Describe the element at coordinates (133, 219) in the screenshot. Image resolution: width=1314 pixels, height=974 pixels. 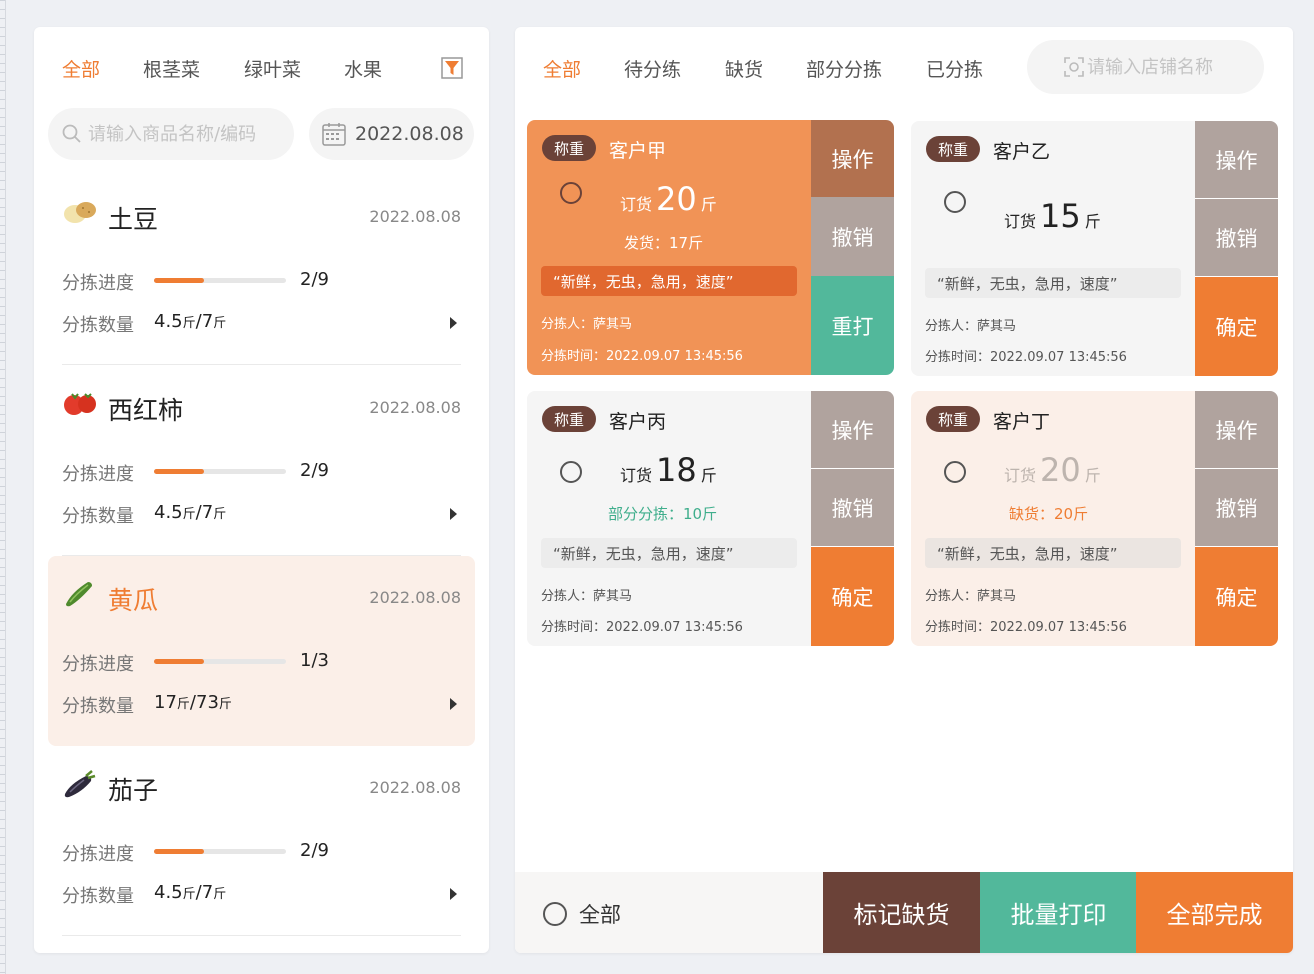
I see `product-name: 土豆` at that location.